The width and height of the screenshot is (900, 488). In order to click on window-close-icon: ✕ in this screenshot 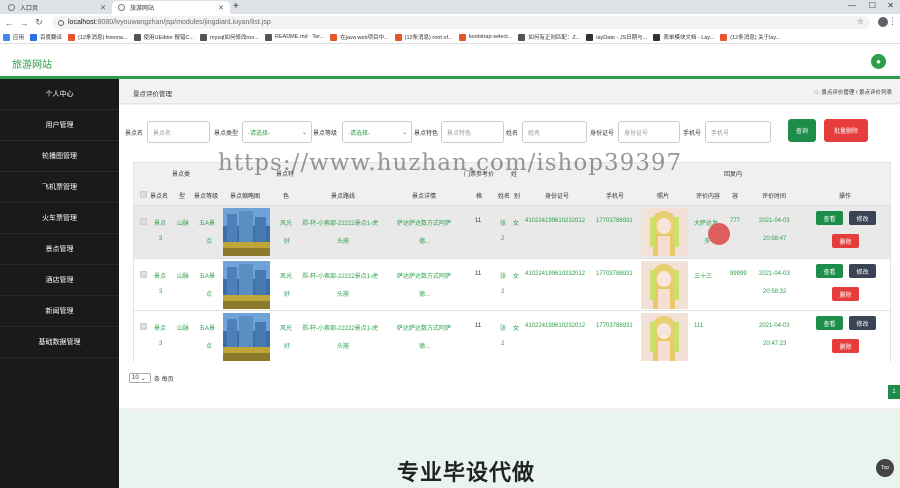, I will do `click(890, 5)`.